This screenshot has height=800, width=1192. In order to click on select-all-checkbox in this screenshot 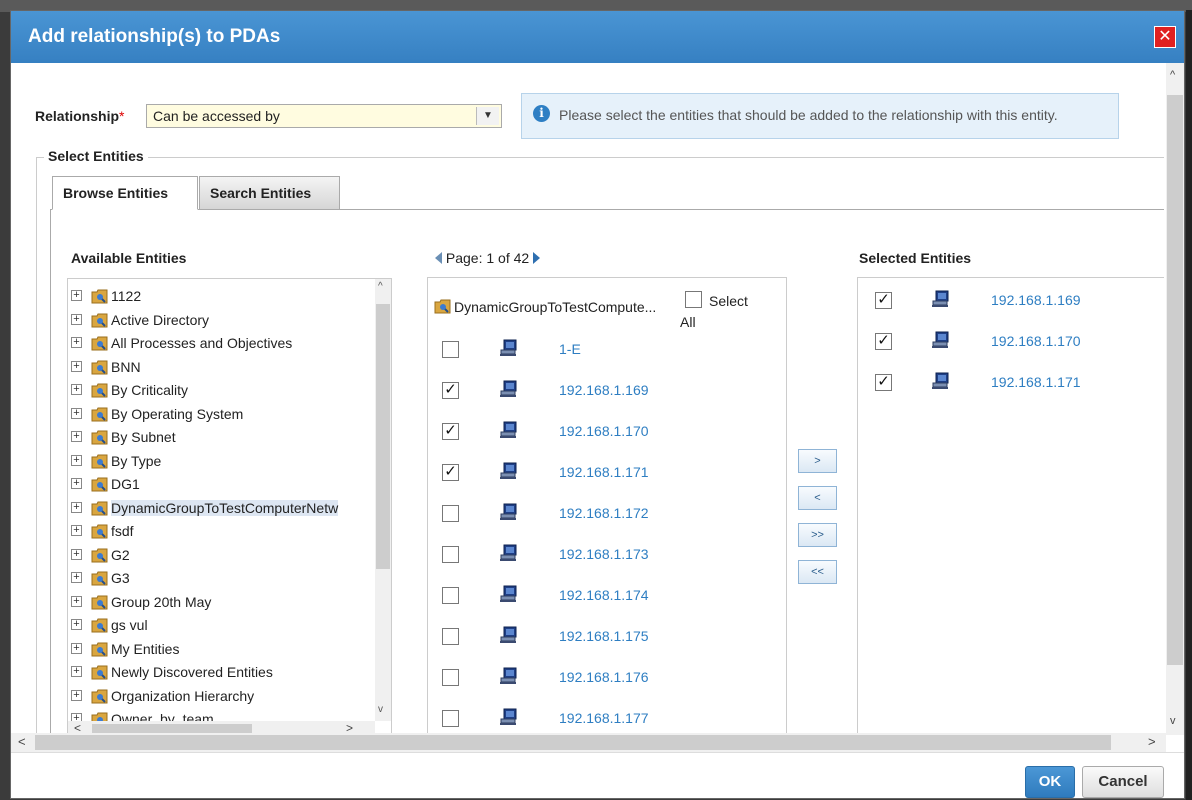, I will do `click(693, 299)`.